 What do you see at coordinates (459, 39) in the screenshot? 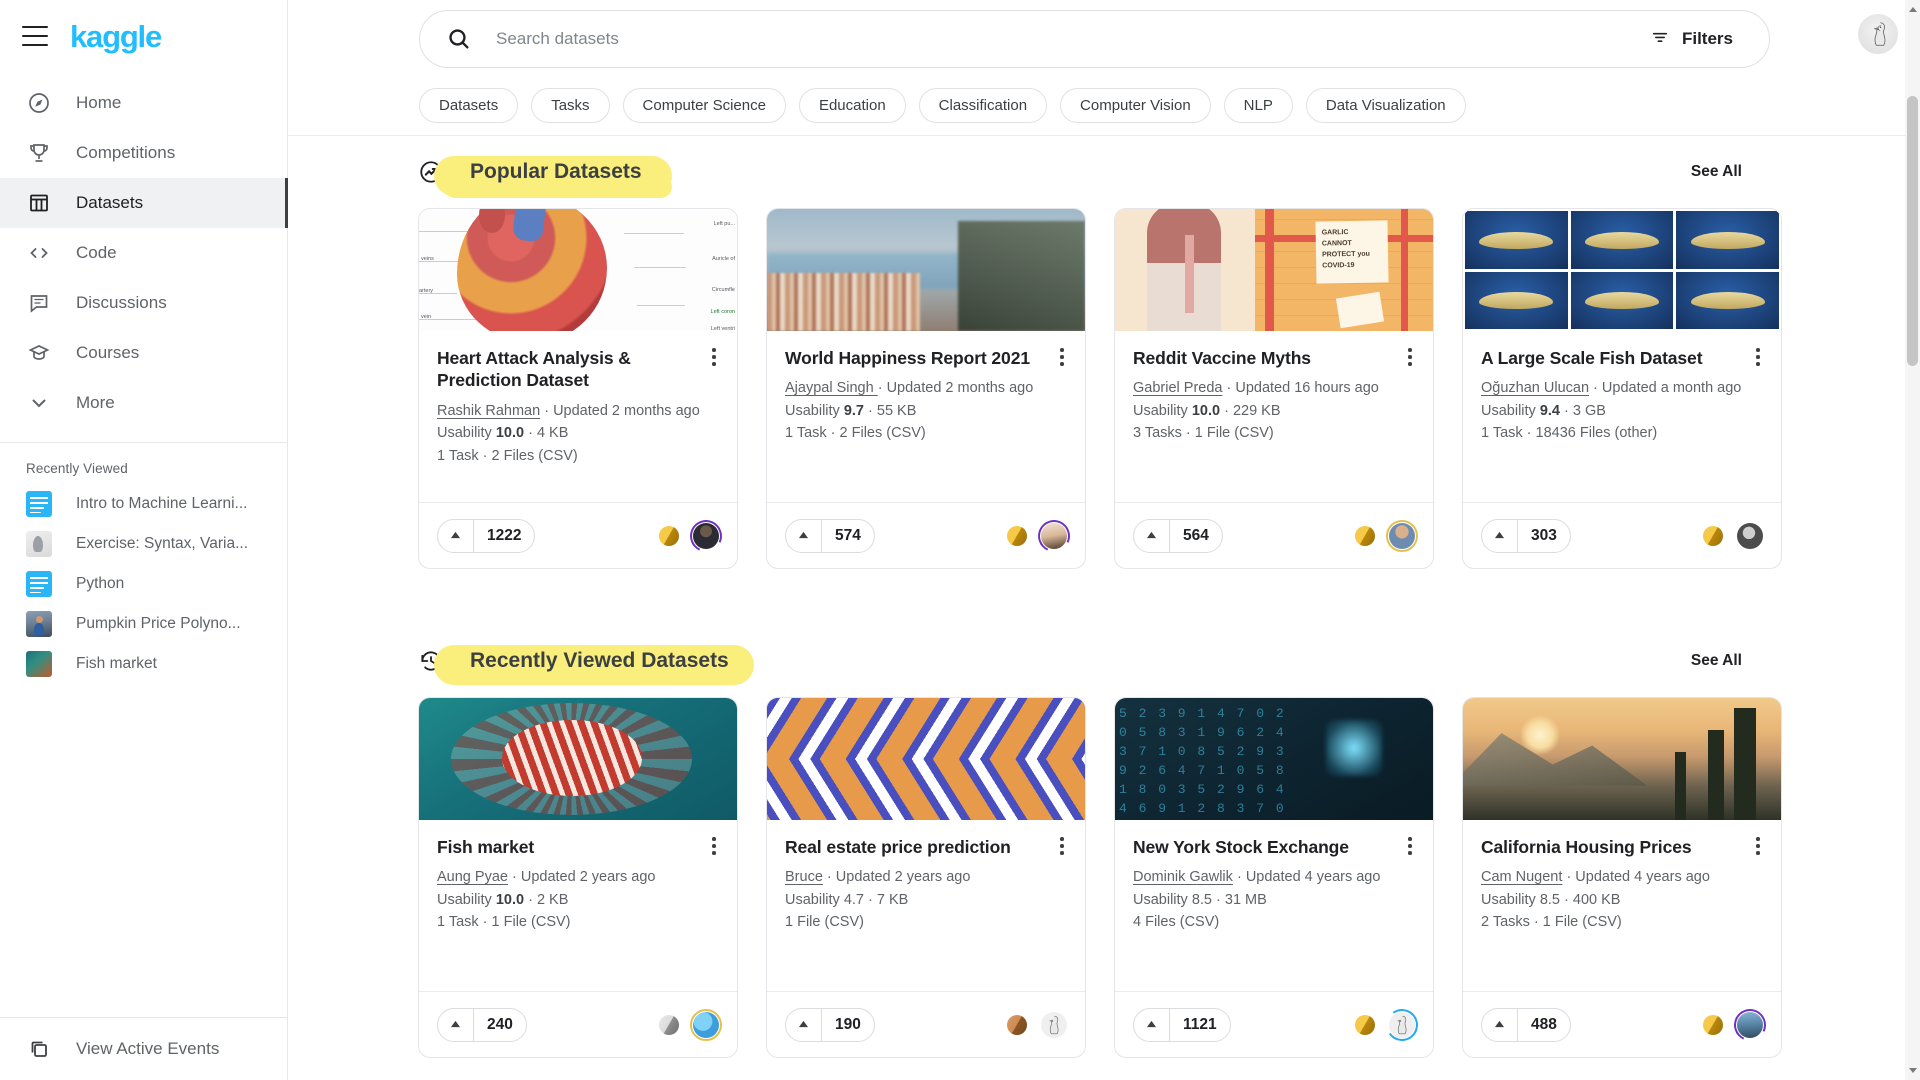
I see `search-icon` at bounding box center [459, 39].